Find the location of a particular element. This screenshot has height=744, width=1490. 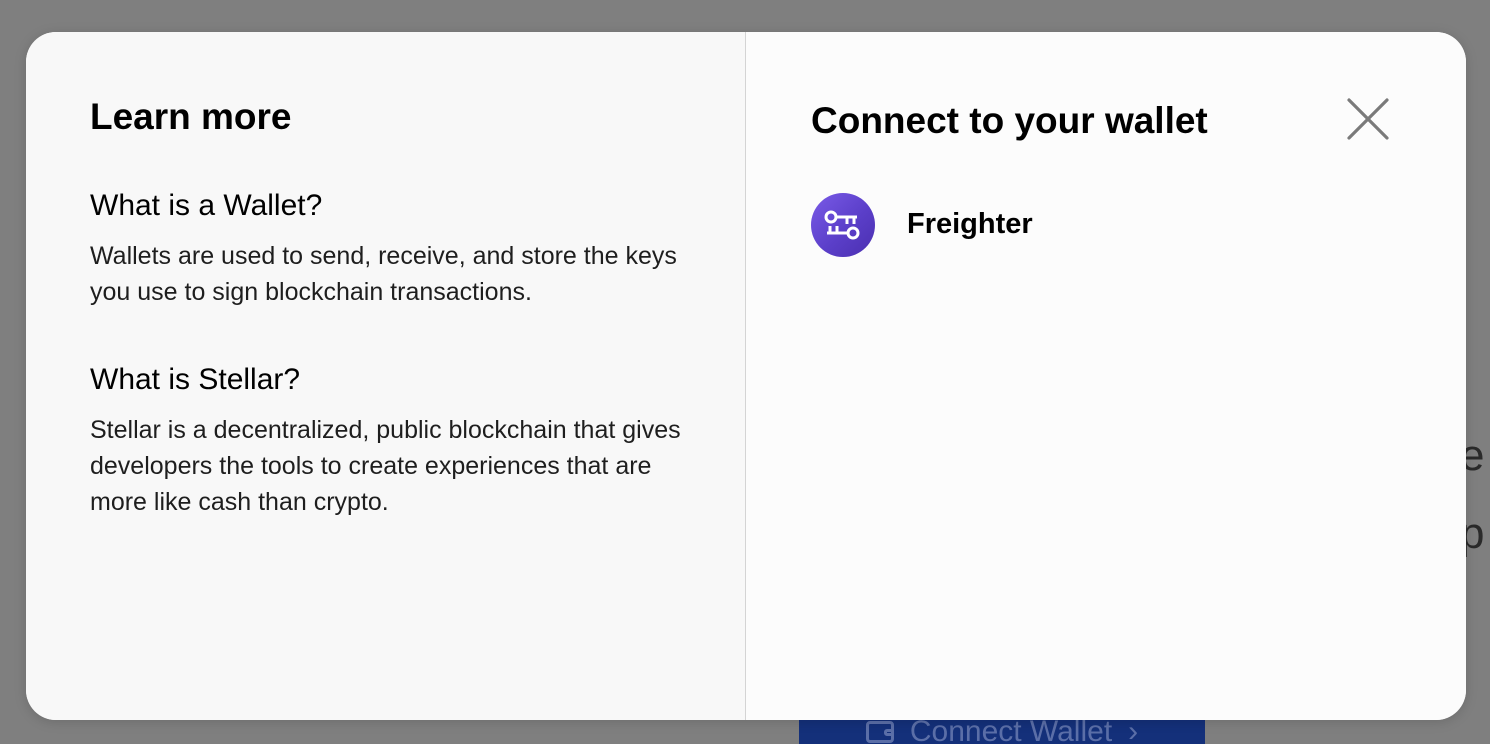

learn-more-title: Learn more is located at coordinates (191, 116).